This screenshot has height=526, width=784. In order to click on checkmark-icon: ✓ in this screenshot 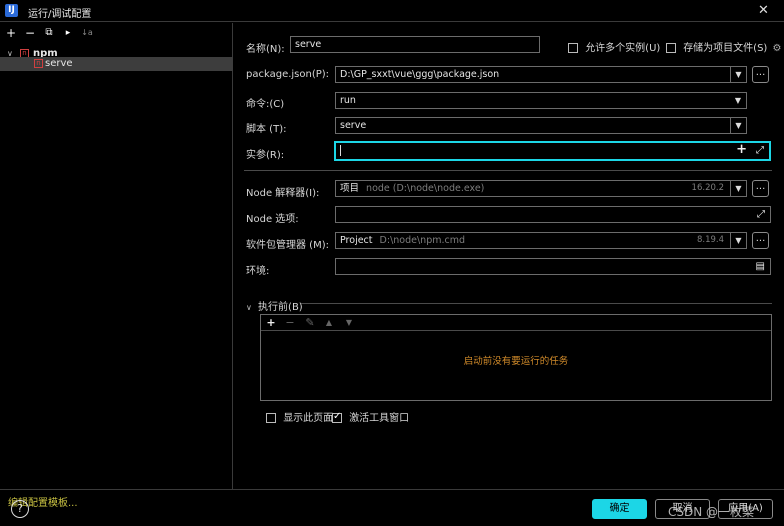, I will do `click(337, 416)`.